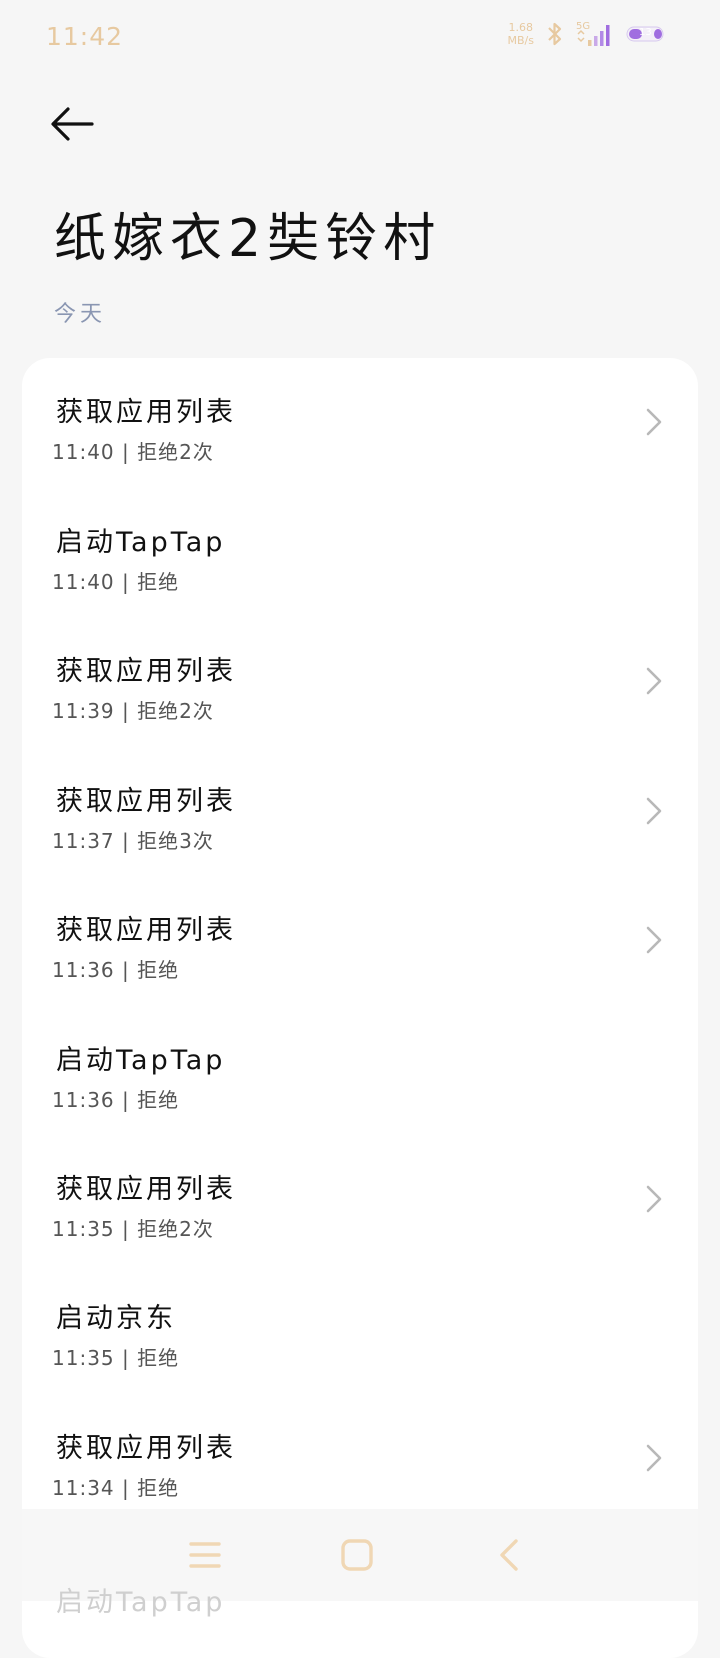  I want to click on record-time: 11:37, so click(83, 841).